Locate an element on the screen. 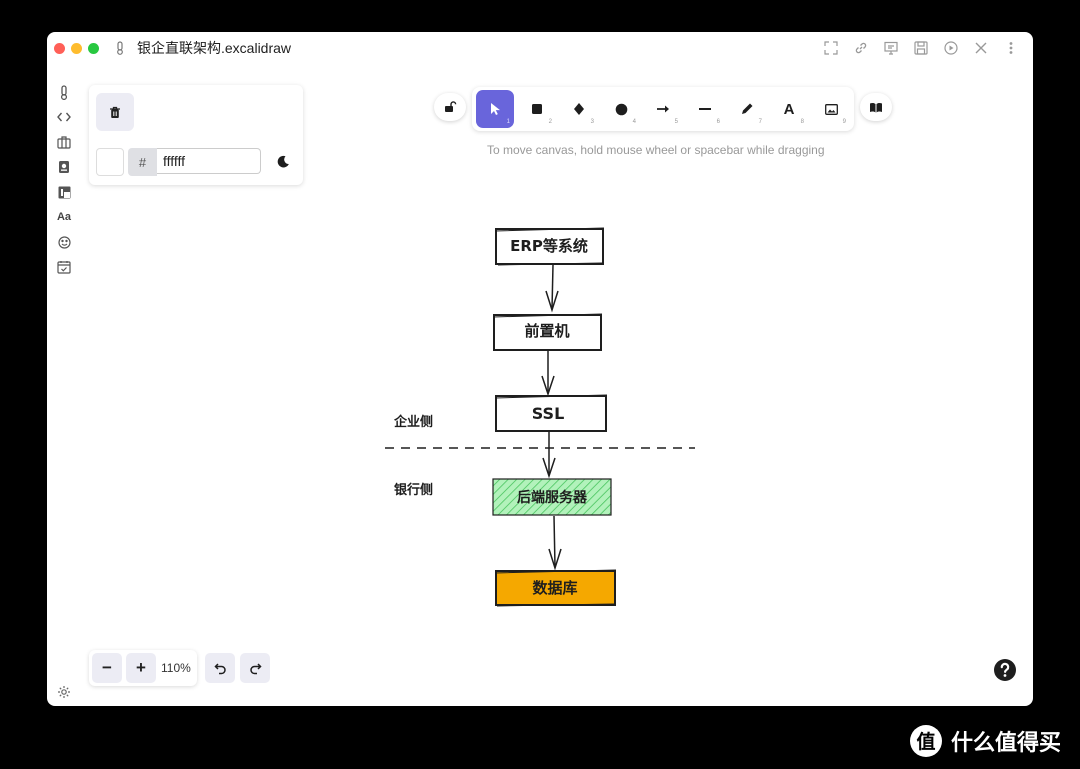  node-erp: ERP等系统 is located at coordinates (549, 246).